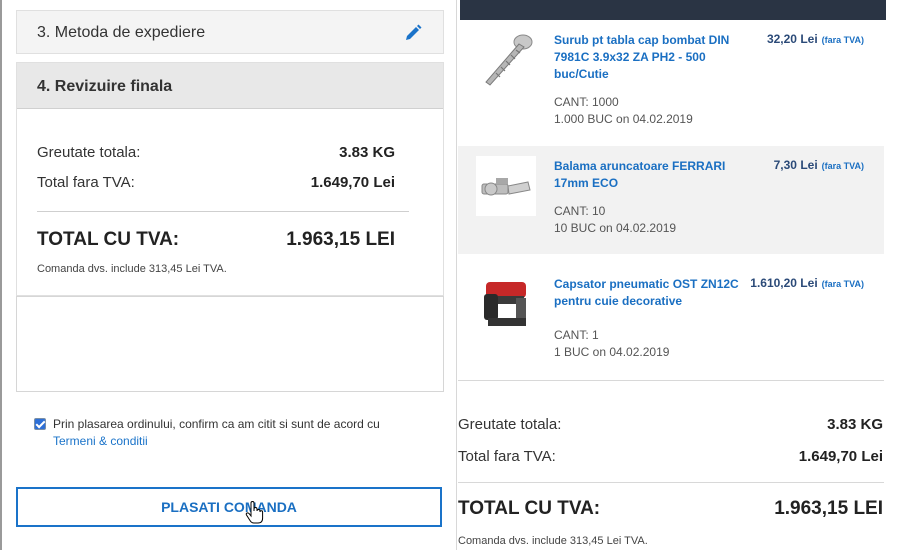  I want to click on screw-image, so click(509, 60).